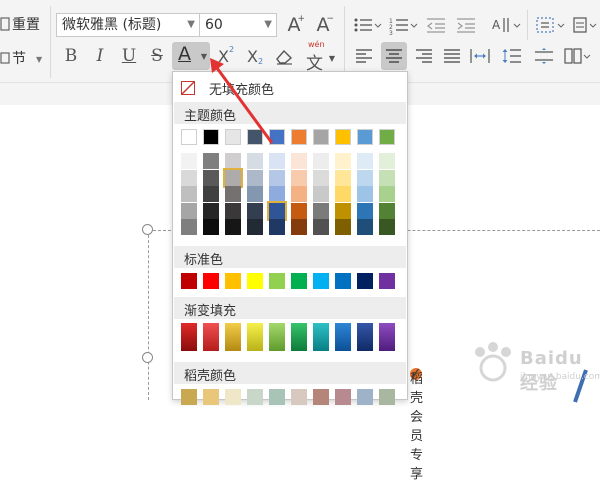 This screenshot has height=482, width=600. Describe the element at coordinates (512, 56) in the screenshot. I see `line-spacing-icon` at that location.